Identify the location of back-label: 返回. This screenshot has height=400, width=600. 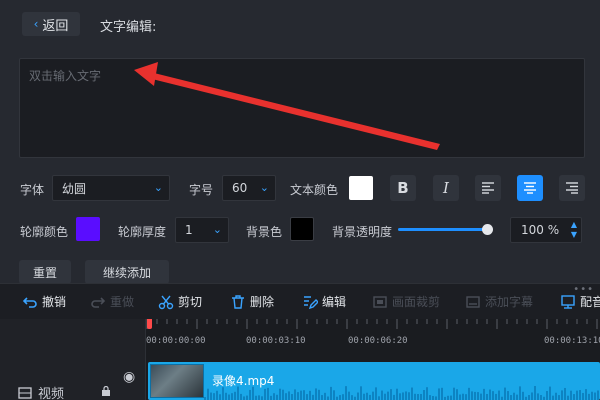
(55, 26).